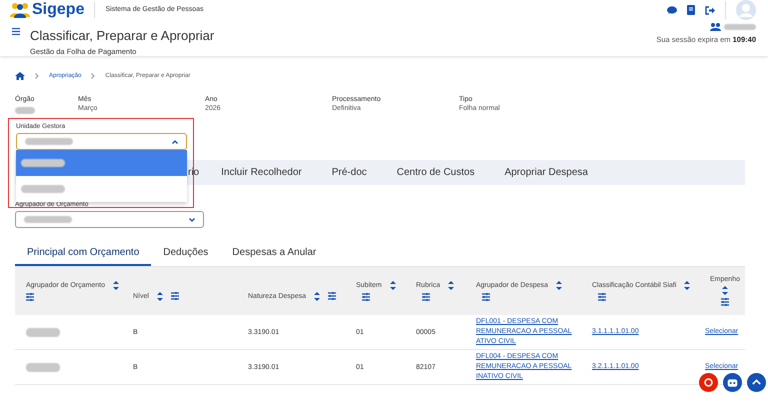  I want to click on tab: Despesas a Anular, so click(274, 255).